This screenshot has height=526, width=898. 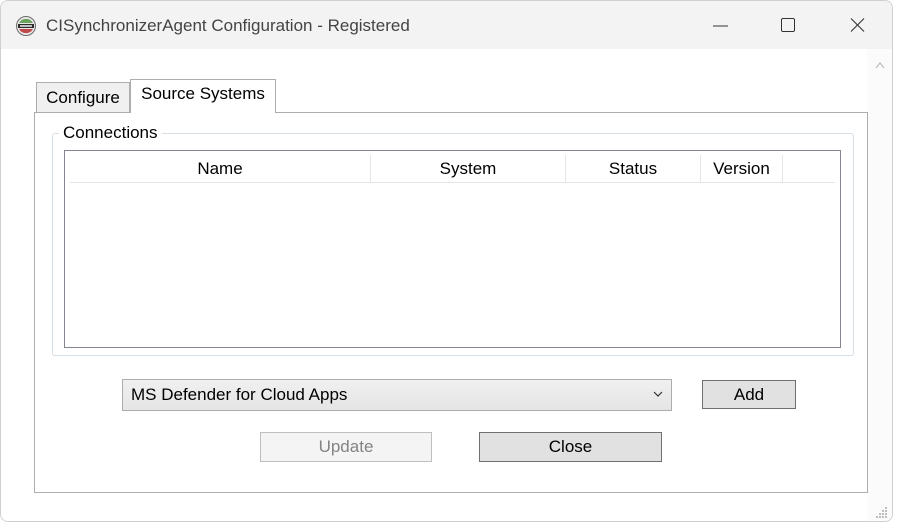 I want to click on maximize-button, so click(x=788, y=26).